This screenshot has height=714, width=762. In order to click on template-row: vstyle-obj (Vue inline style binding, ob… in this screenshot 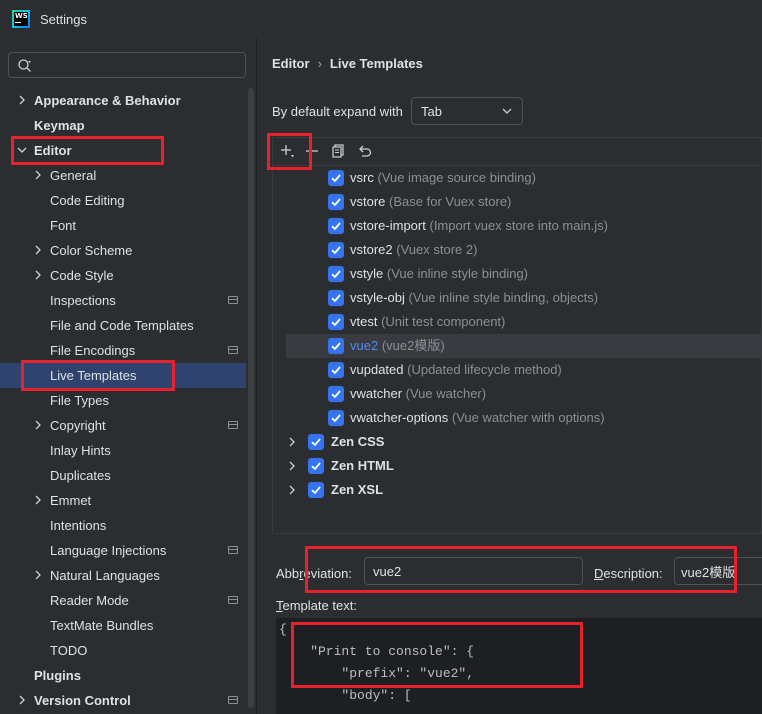, I will do `click(517, 298)`.